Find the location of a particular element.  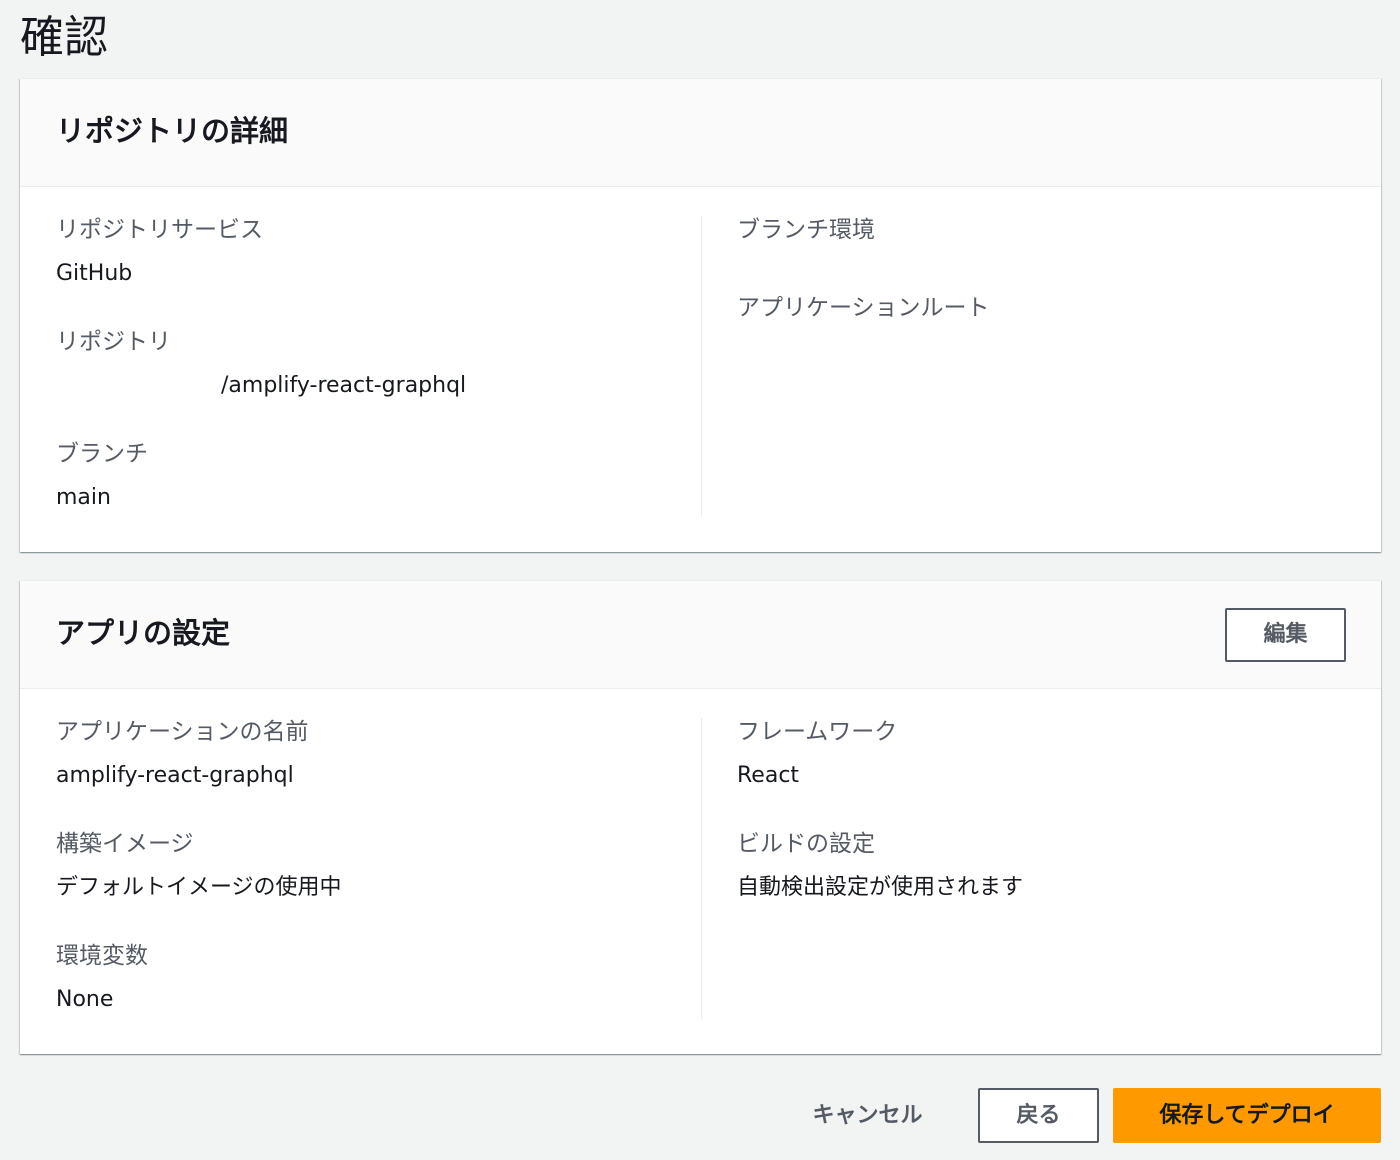

repository-service-value: GitHub is located at coordinates (94, 273).